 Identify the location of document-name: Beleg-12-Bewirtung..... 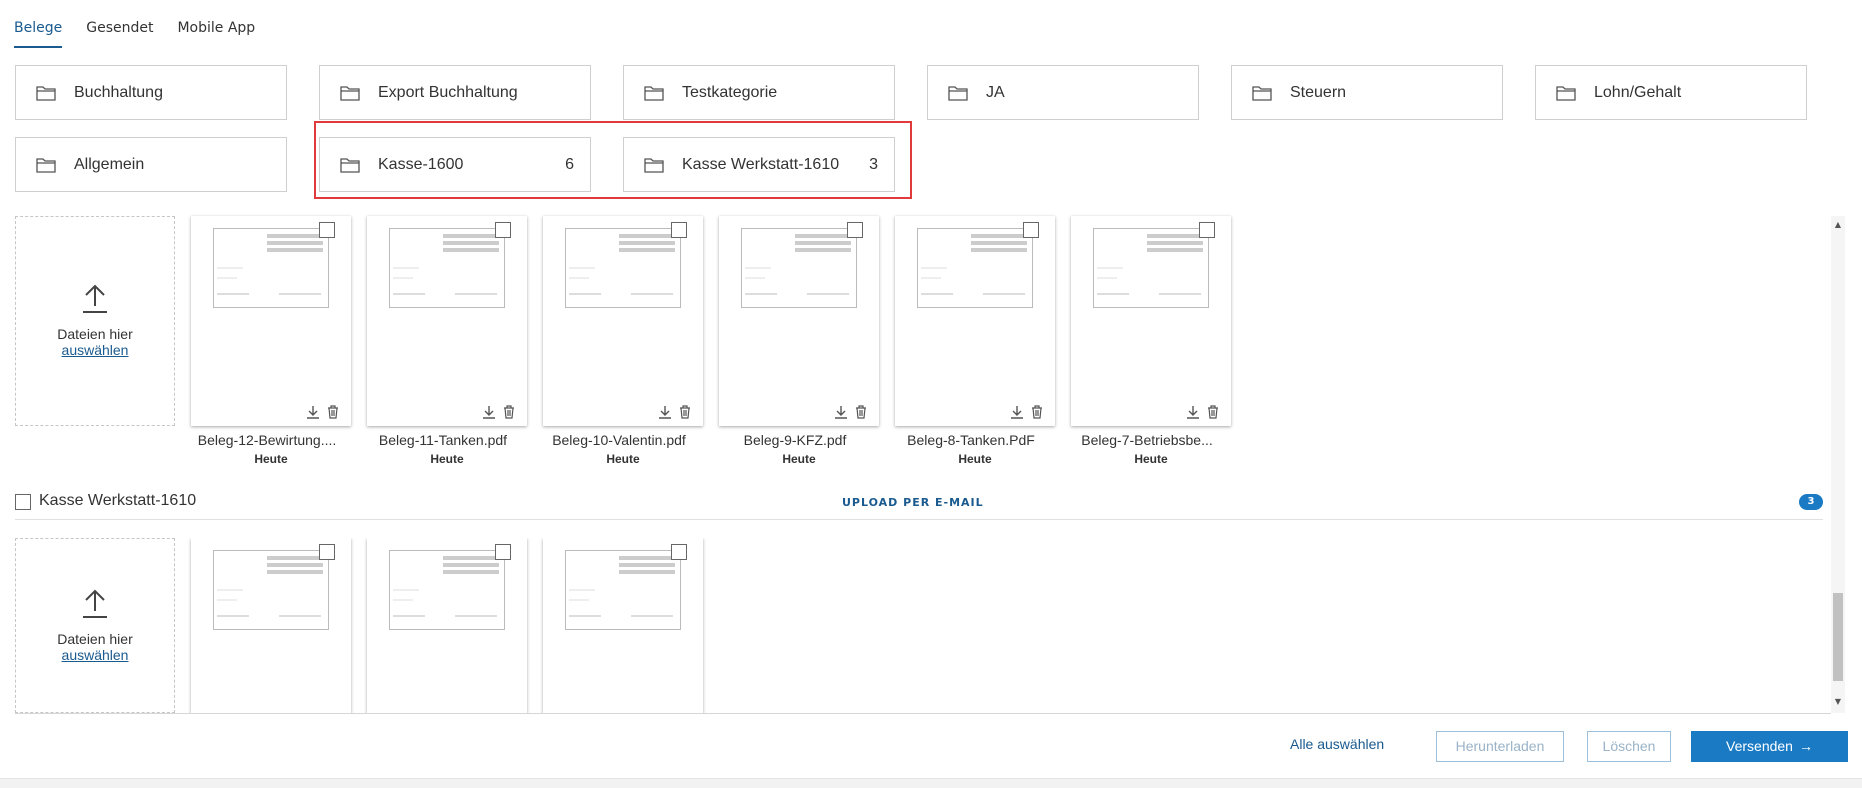
(267, 440).